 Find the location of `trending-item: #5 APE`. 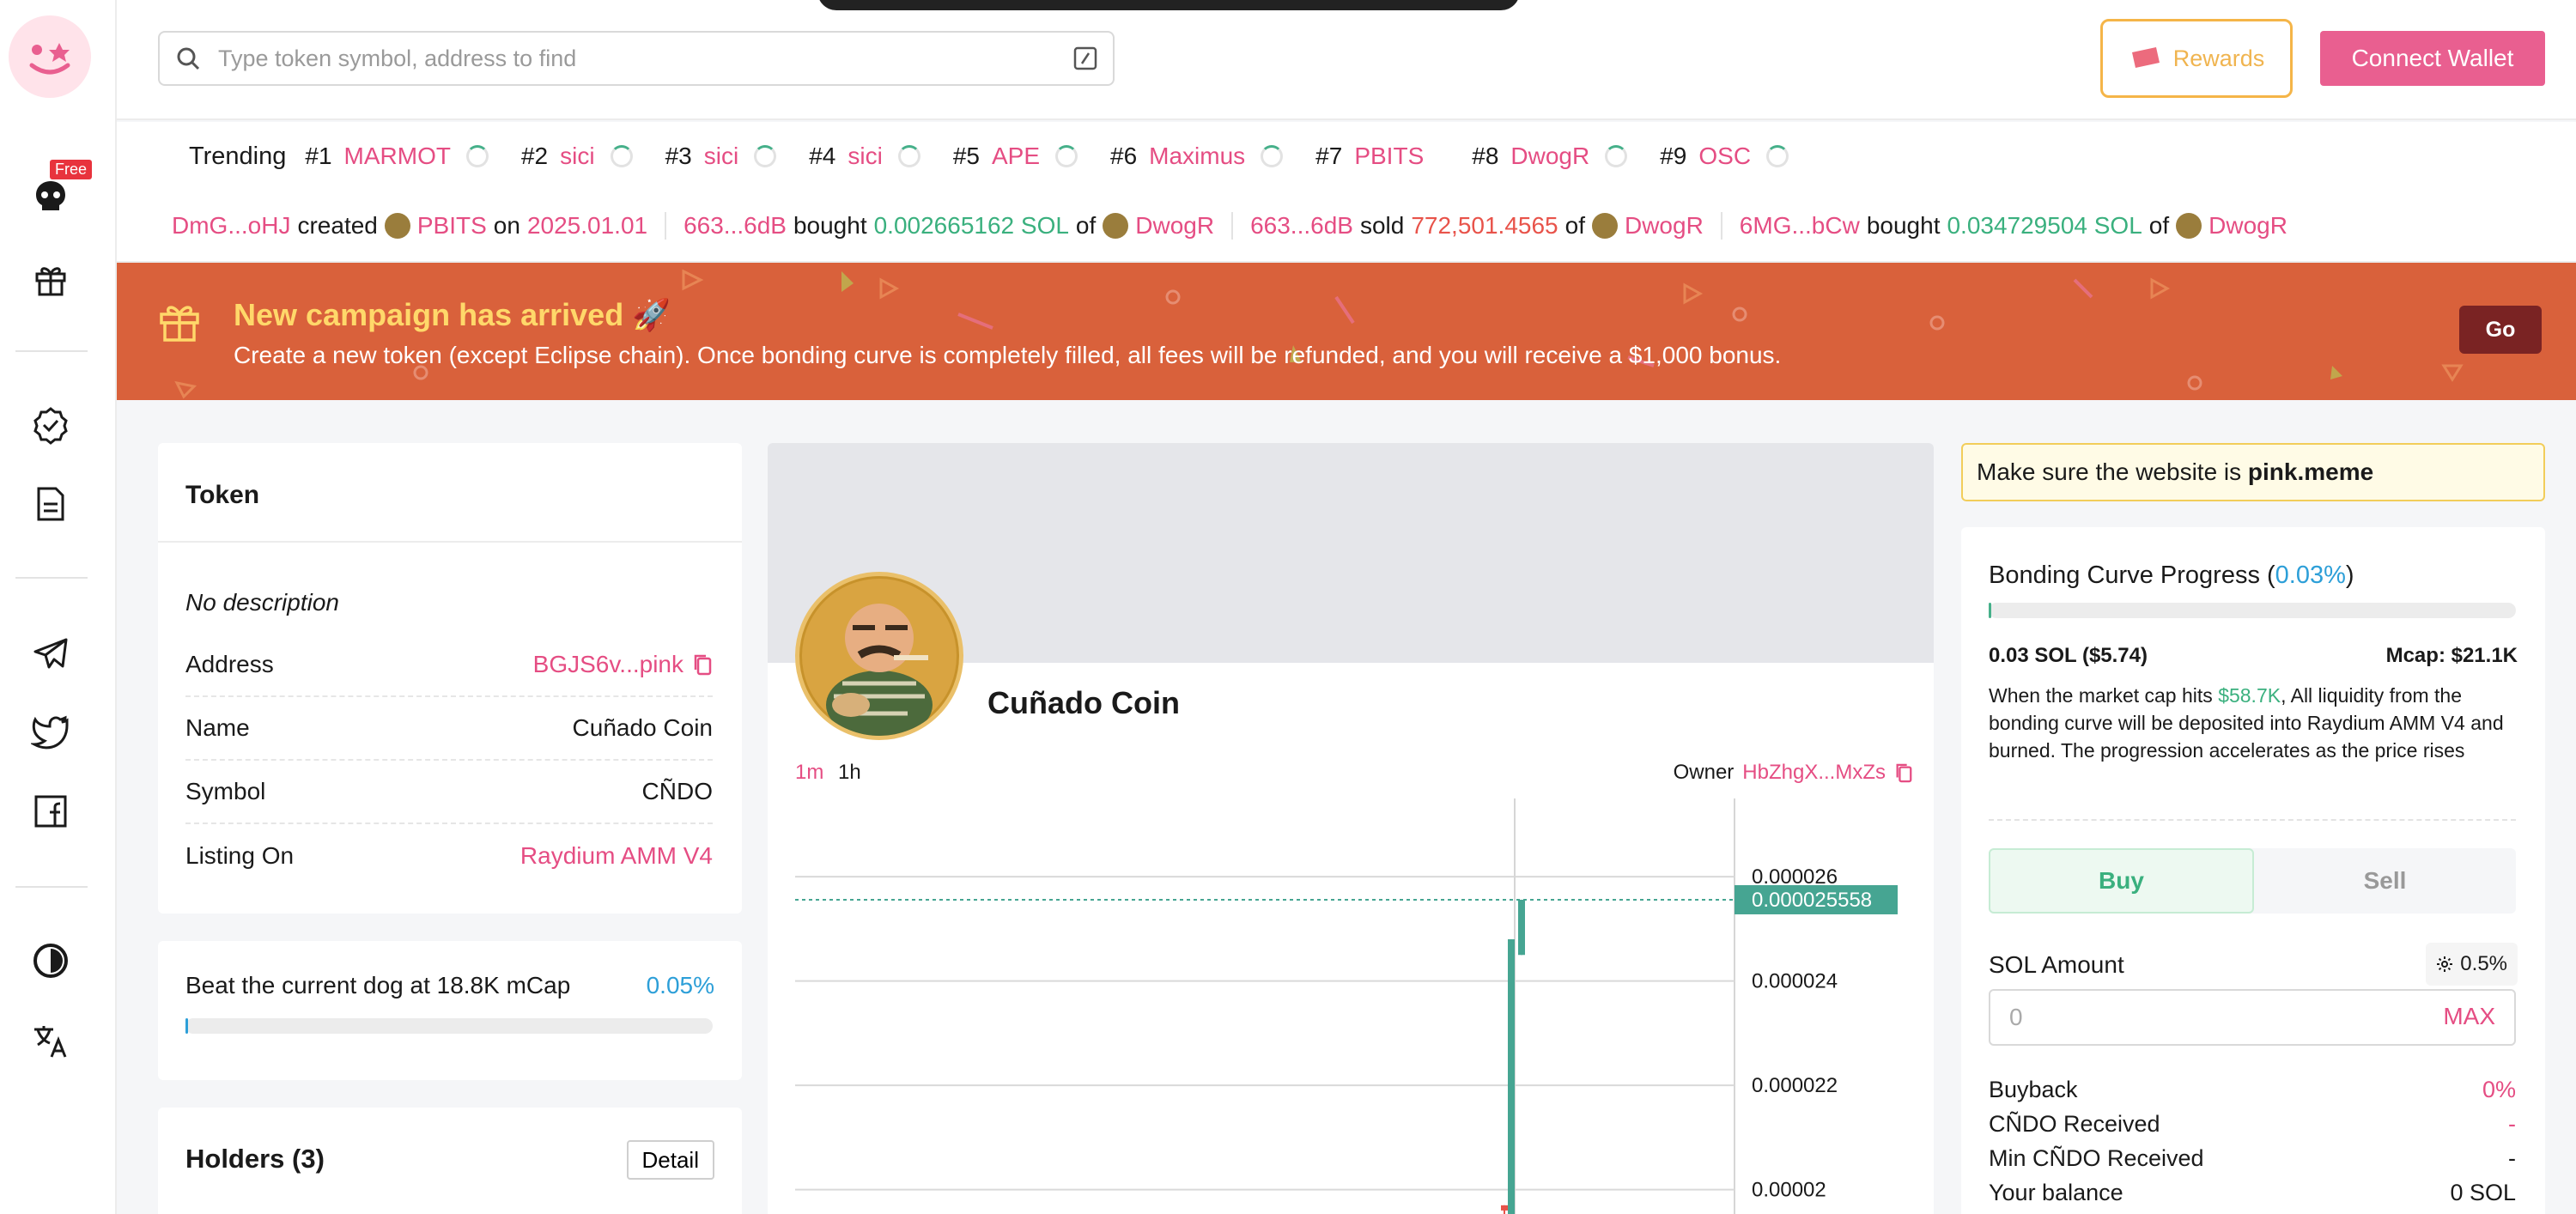

trending-item: #5 APE is located at coordinates (1016, 156).